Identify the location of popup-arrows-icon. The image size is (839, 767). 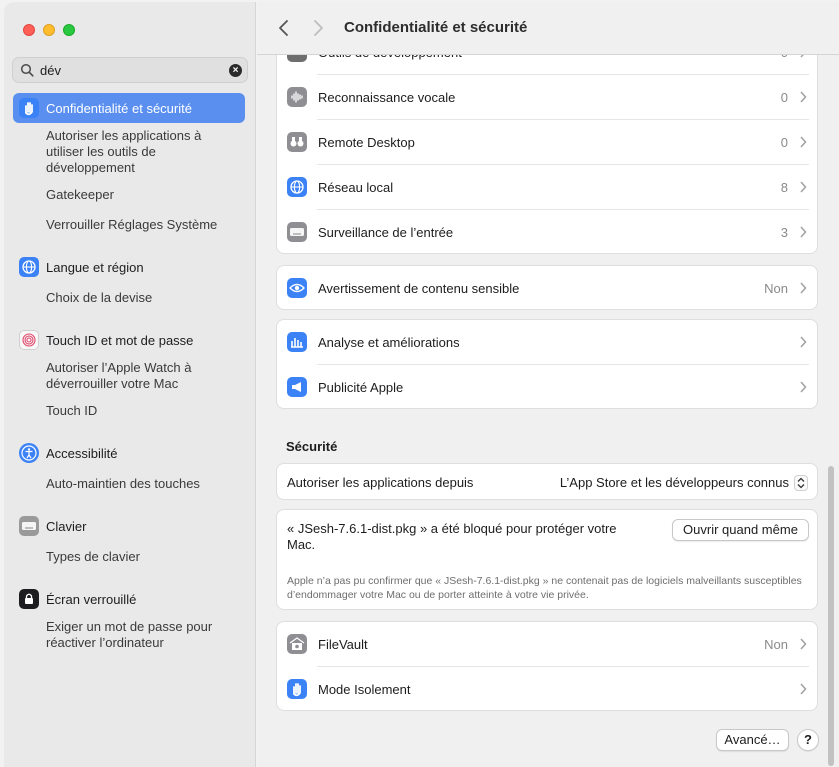
(801, 483).